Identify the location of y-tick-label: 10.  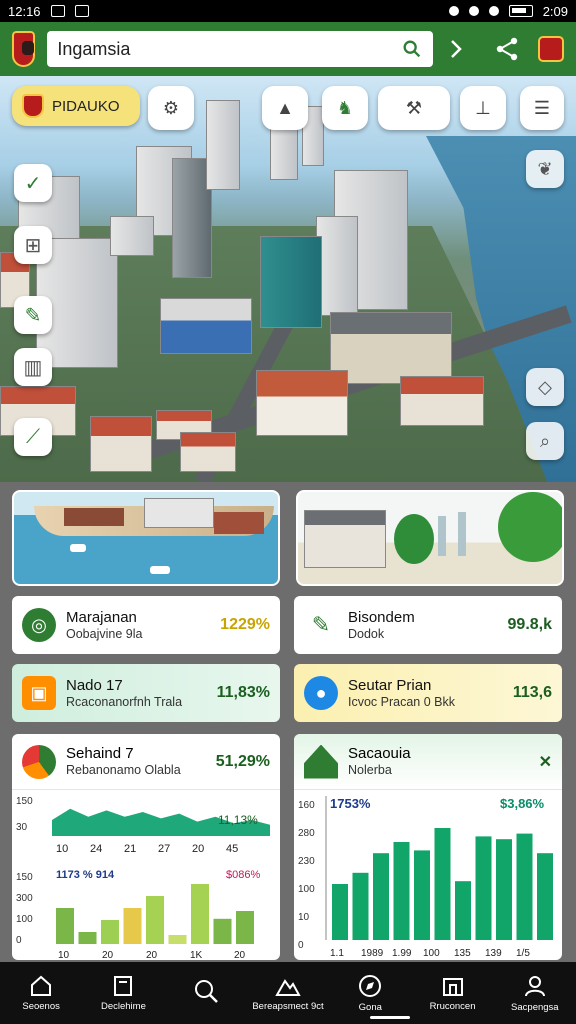
(304, 917).